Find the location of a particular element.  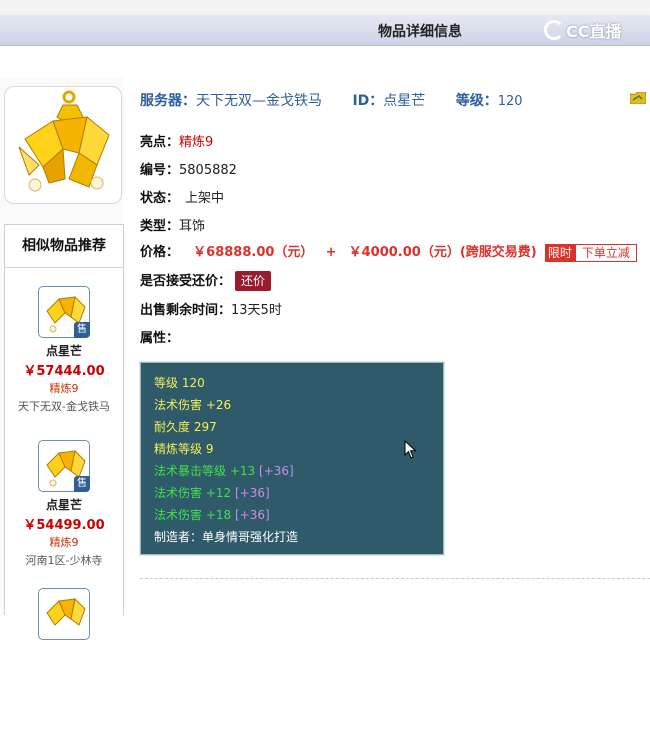

attribute-line: 法术伤害 +18 [+36] is located at coordinates (212, 515).